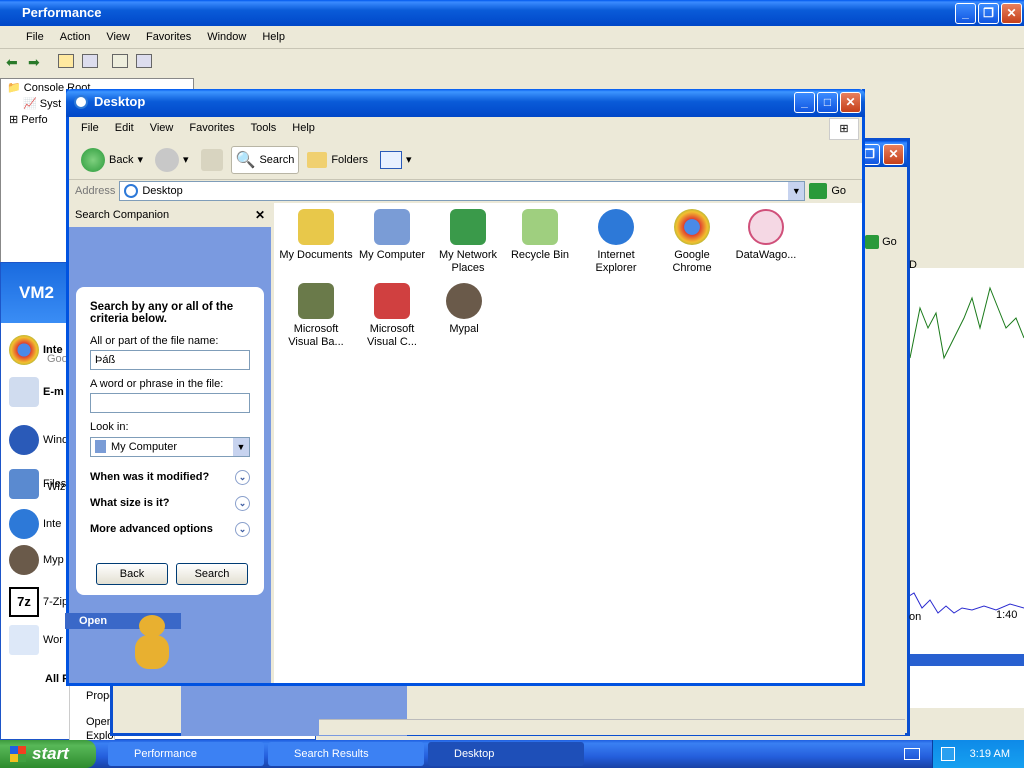 Image resolution: width=1024 pixels, height=768 pixels. Describe the element at coordinates (144, 61) in the screenshot. I see `help-icon` at that location.